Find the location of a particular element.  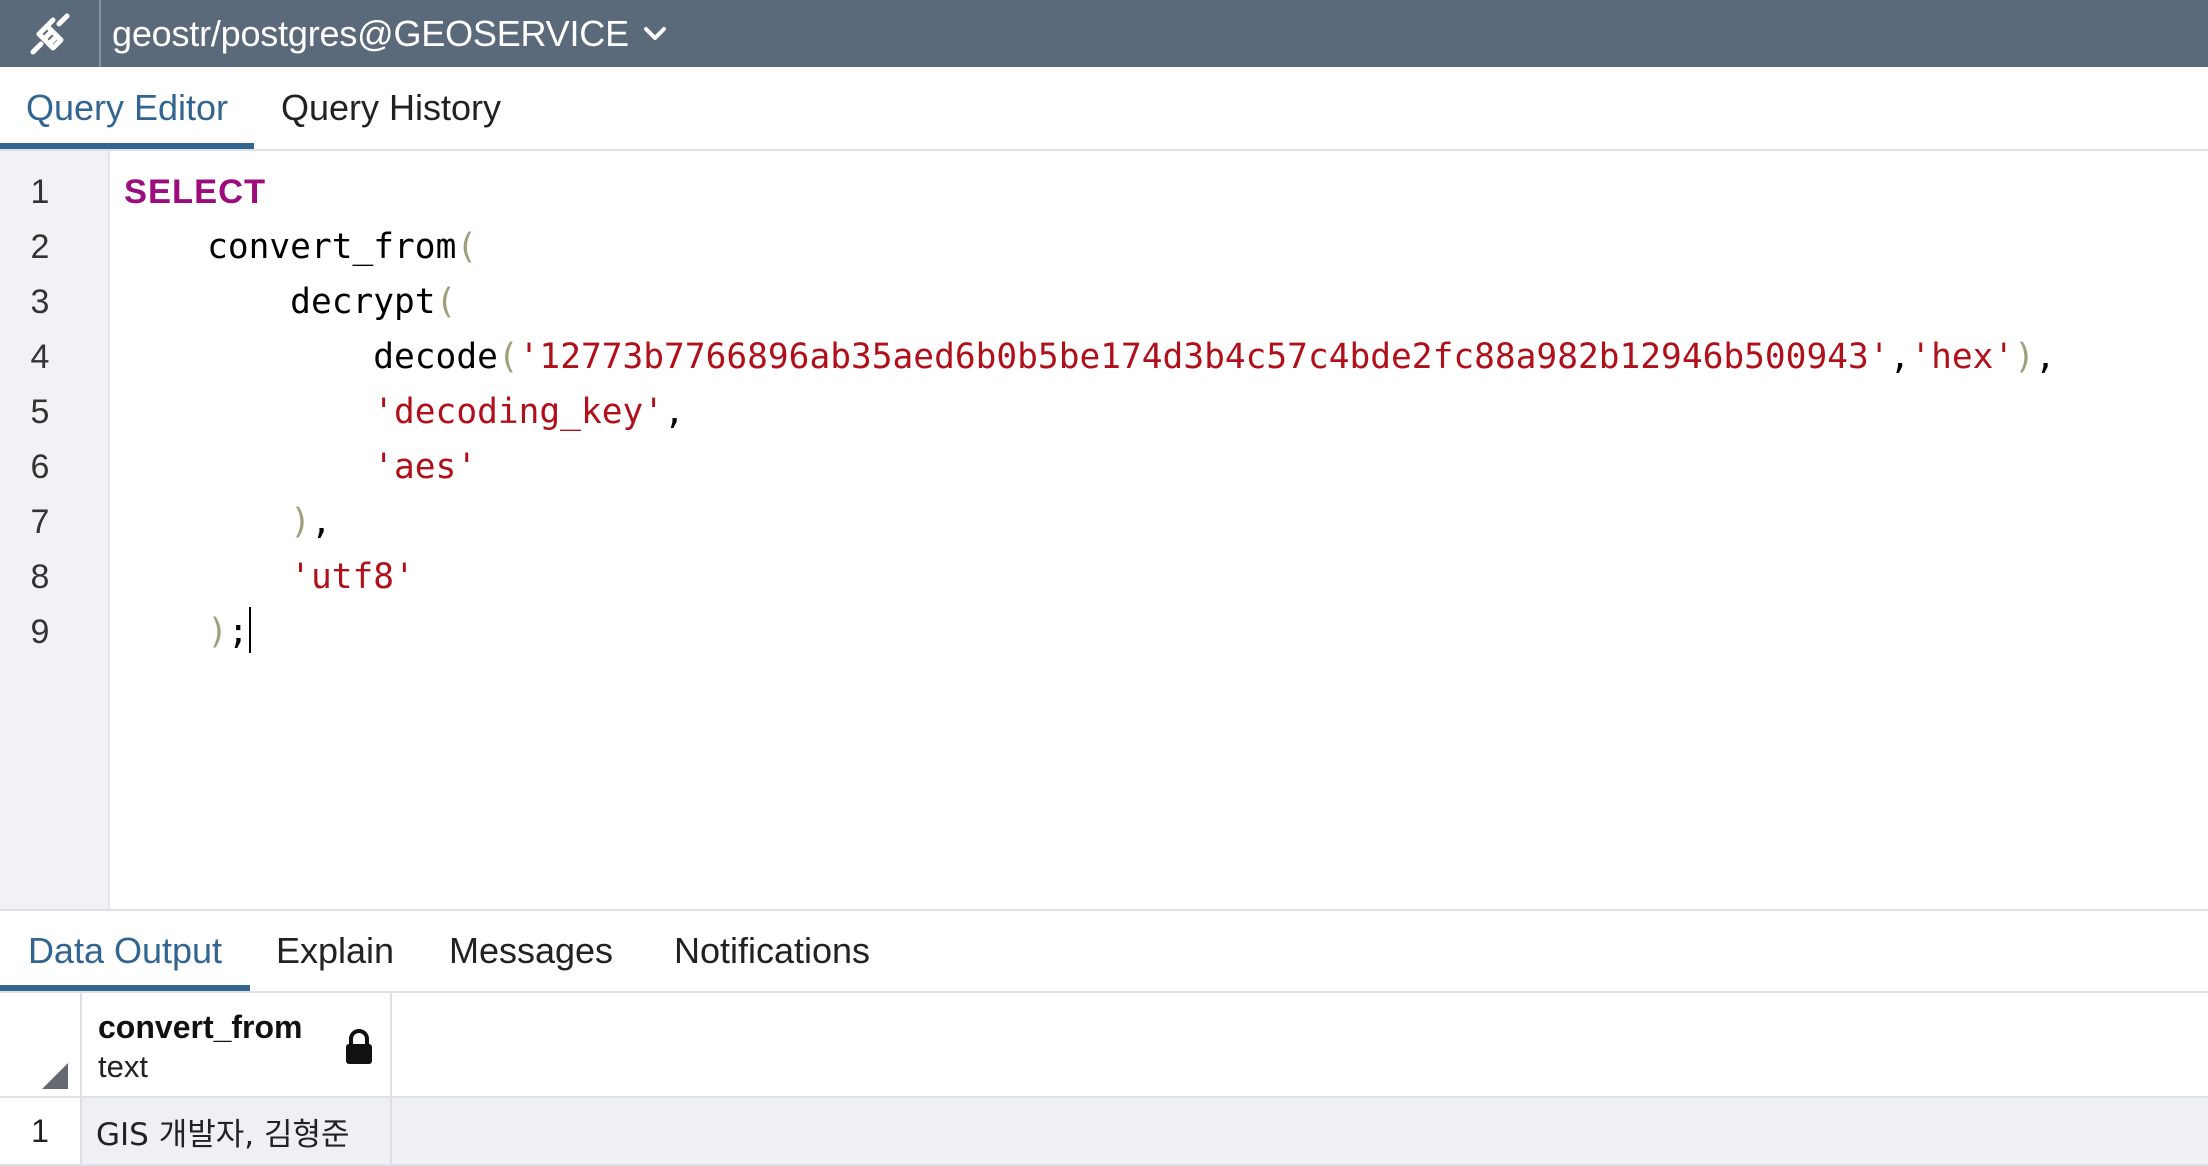

sql-keyword: SELECT is located at coordinates (195, 192).